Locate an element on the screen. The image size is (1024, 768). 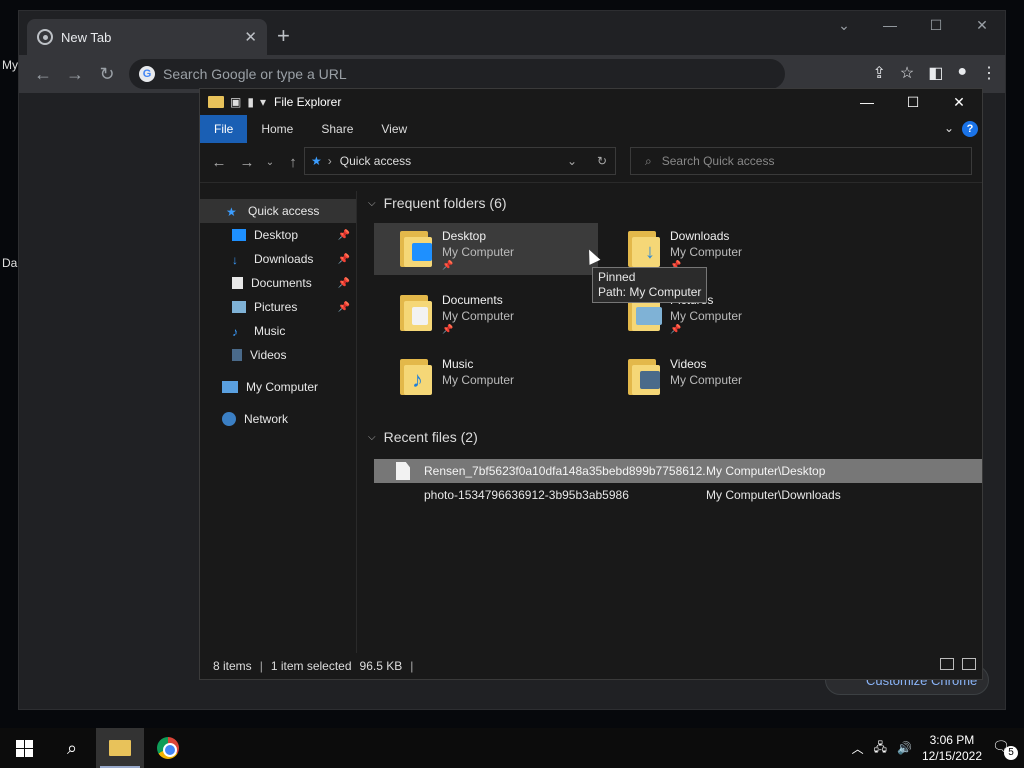
folder-name: Music is located at coordinates (458, 364).